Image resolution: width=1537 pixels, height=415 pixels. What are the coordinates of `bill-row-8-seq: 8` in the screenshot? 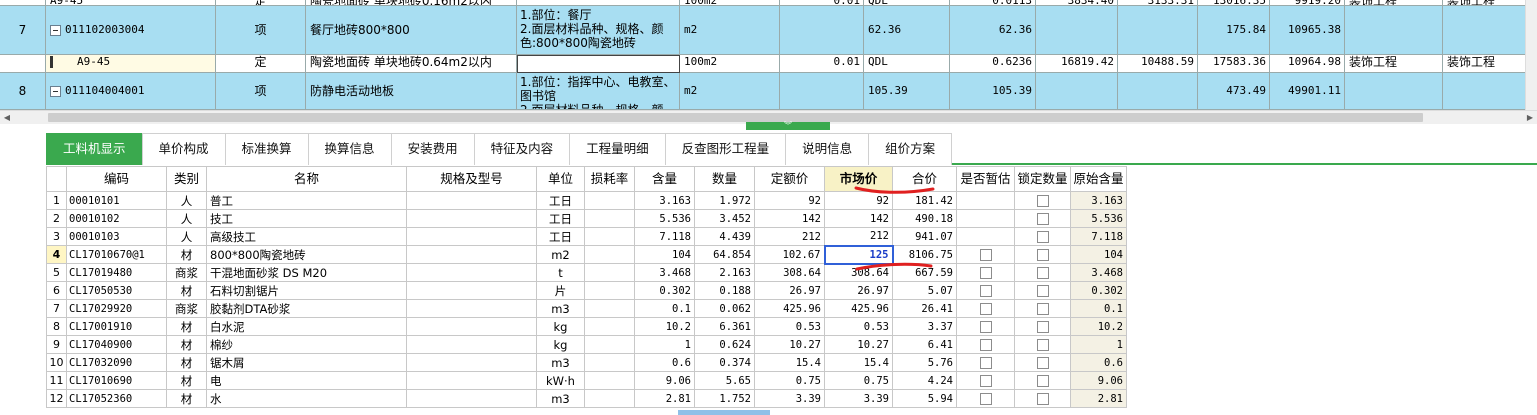 It's located at (23, 91).